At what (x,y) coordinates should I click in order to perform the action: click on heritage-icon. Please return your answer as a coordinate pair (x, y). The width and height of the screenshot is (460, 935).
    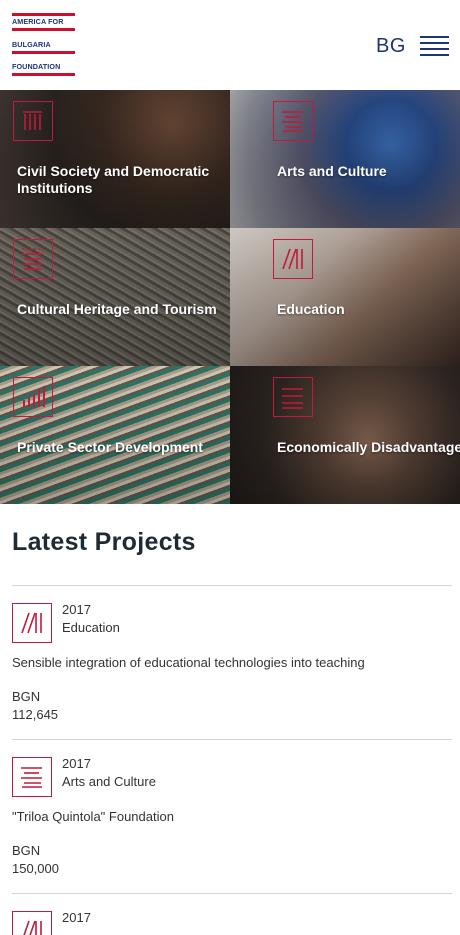
    Looking at the image, I should click on (33, 259).